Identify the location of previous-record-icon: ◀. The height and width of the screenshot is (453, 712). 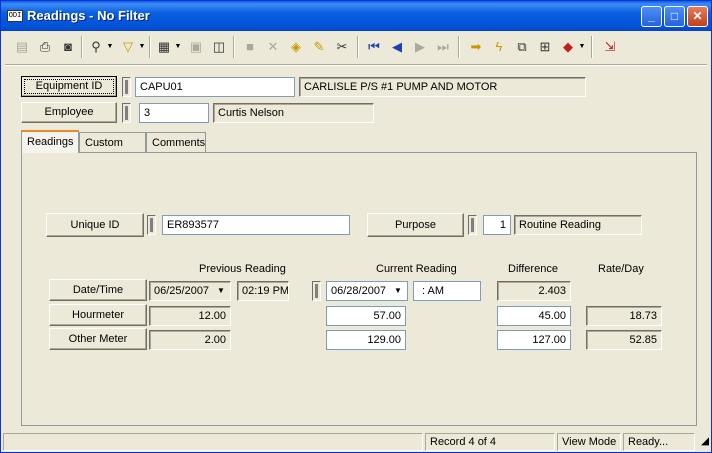
(397, 47).